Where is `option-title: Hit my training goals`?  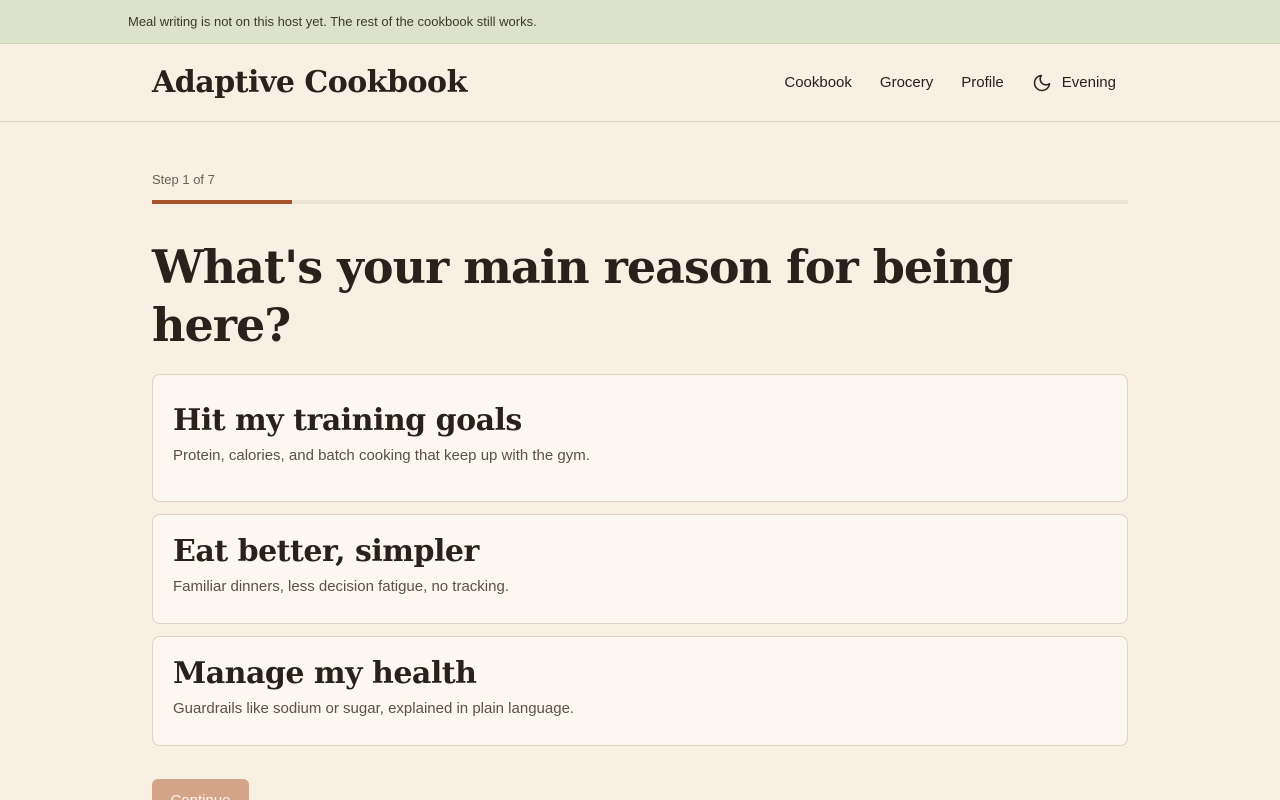
option-title: Hit my training goals is located at coordinates (347, 420).